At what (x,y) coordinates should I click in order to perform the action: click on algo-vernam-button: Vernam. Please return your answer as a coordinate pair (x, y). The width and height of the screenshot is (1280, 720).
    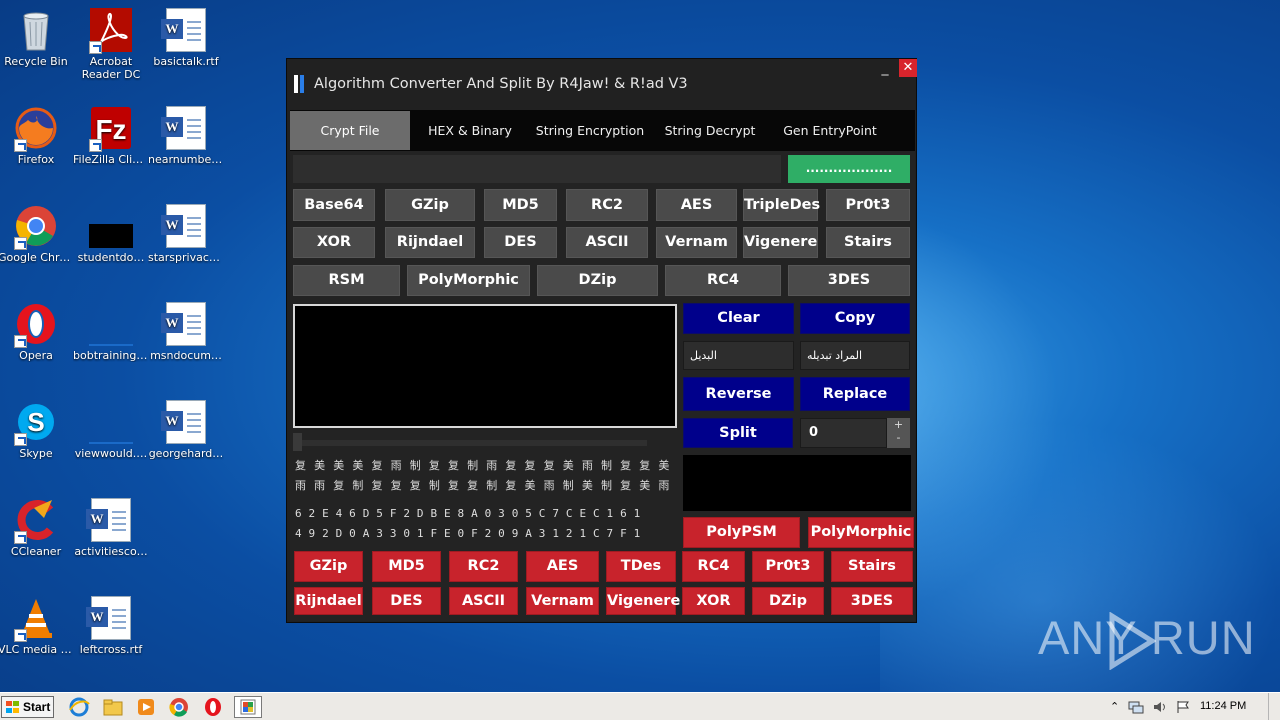
    Looking at the image, I should click on (696, 242).